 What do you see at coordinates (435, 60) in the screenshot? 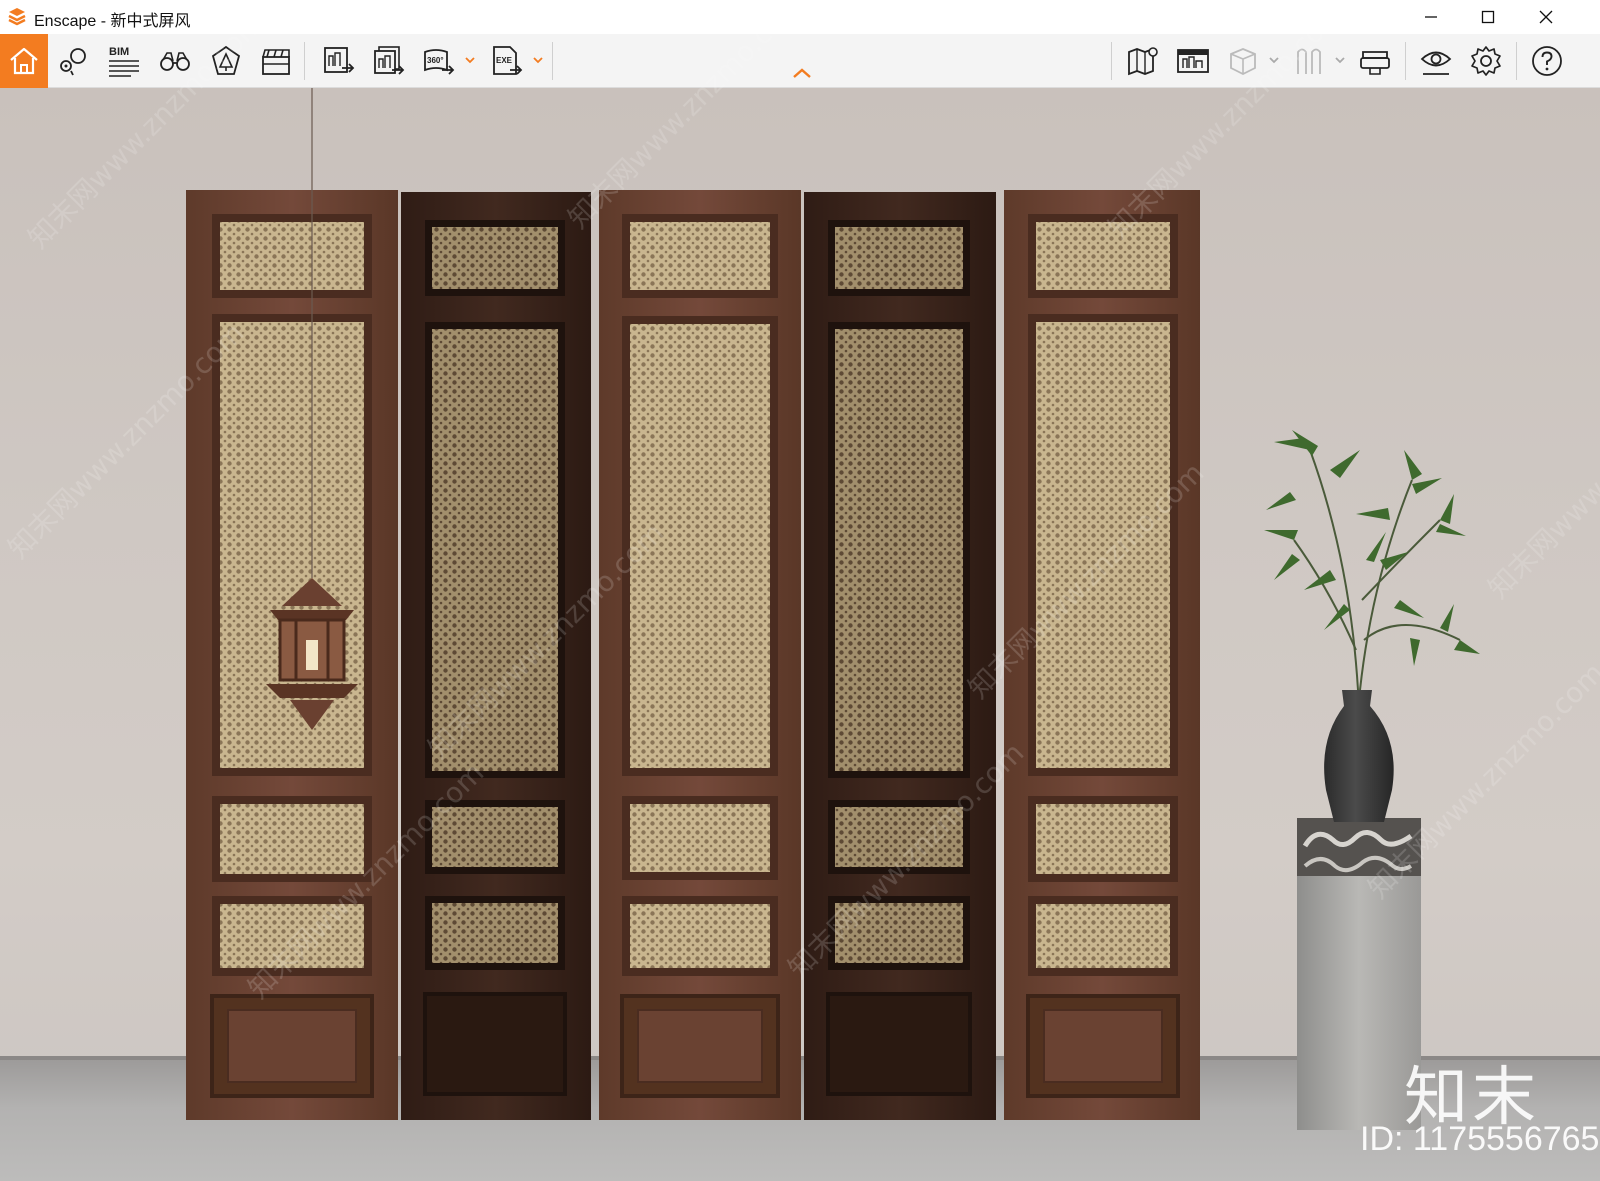
I see `svg-text: 360°` at bounding box center [435, 60].